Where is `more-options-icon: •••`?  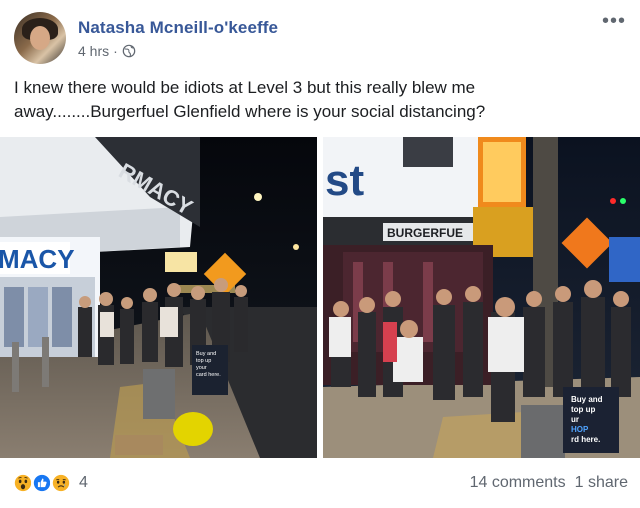
more-options-icon: ••• is located at coordinates (614, 21).